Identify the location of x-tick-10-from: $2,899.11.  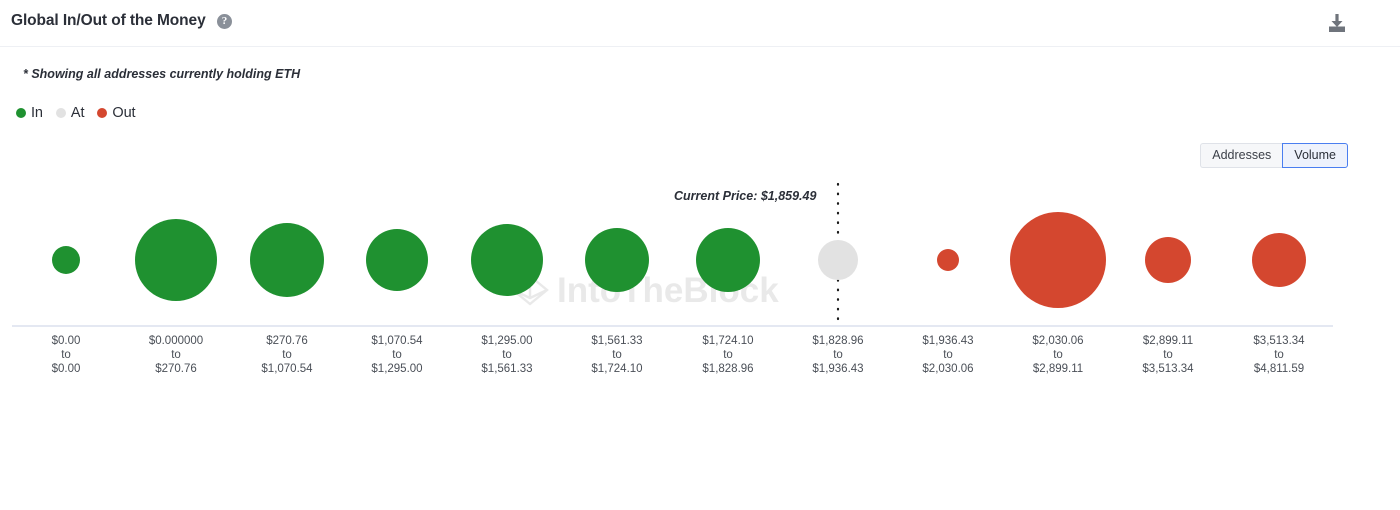
(1168, 341).